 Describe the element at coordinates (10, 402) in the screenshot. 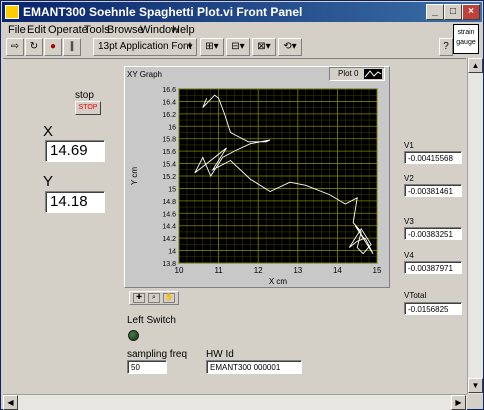

I see `scroll-left-icon: ◀` at that location.